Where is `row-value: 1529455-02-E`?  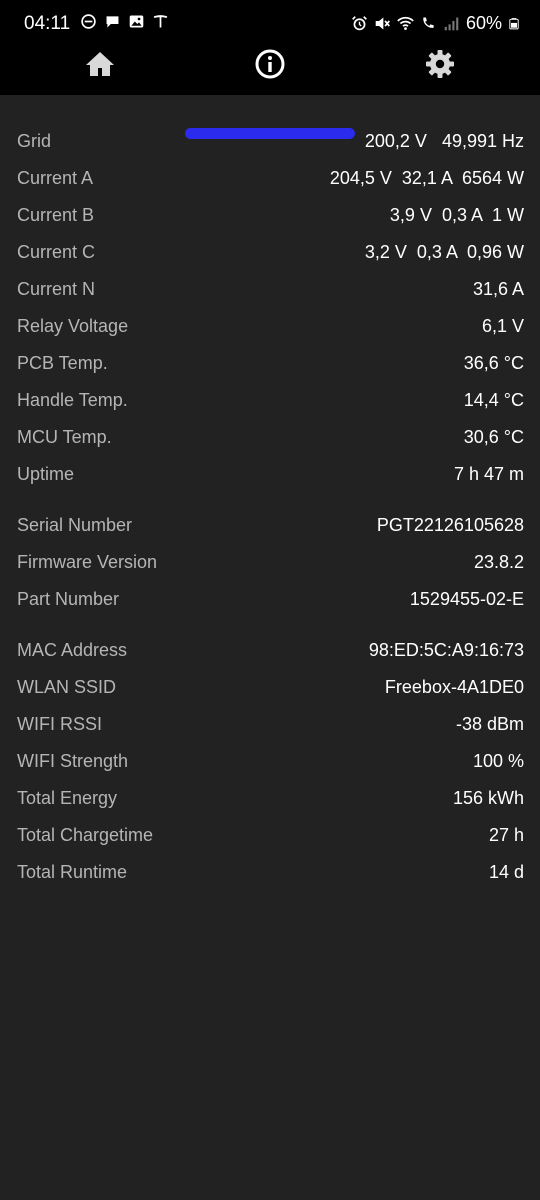 row-value: 1529455-02-E is located at coordinates (466, 599).